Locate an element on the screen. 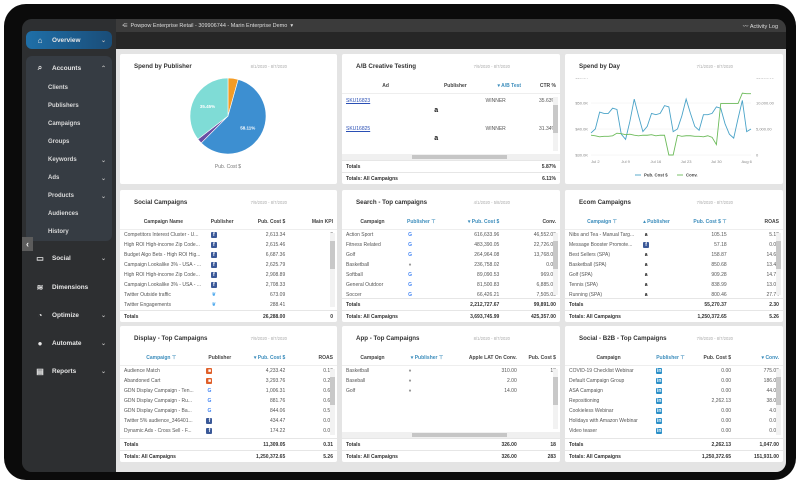 The height and width of the screenshot is (484, 800). date-range: 7/1/2020 - 8/7/2020 is located at coordinates (715, 66).